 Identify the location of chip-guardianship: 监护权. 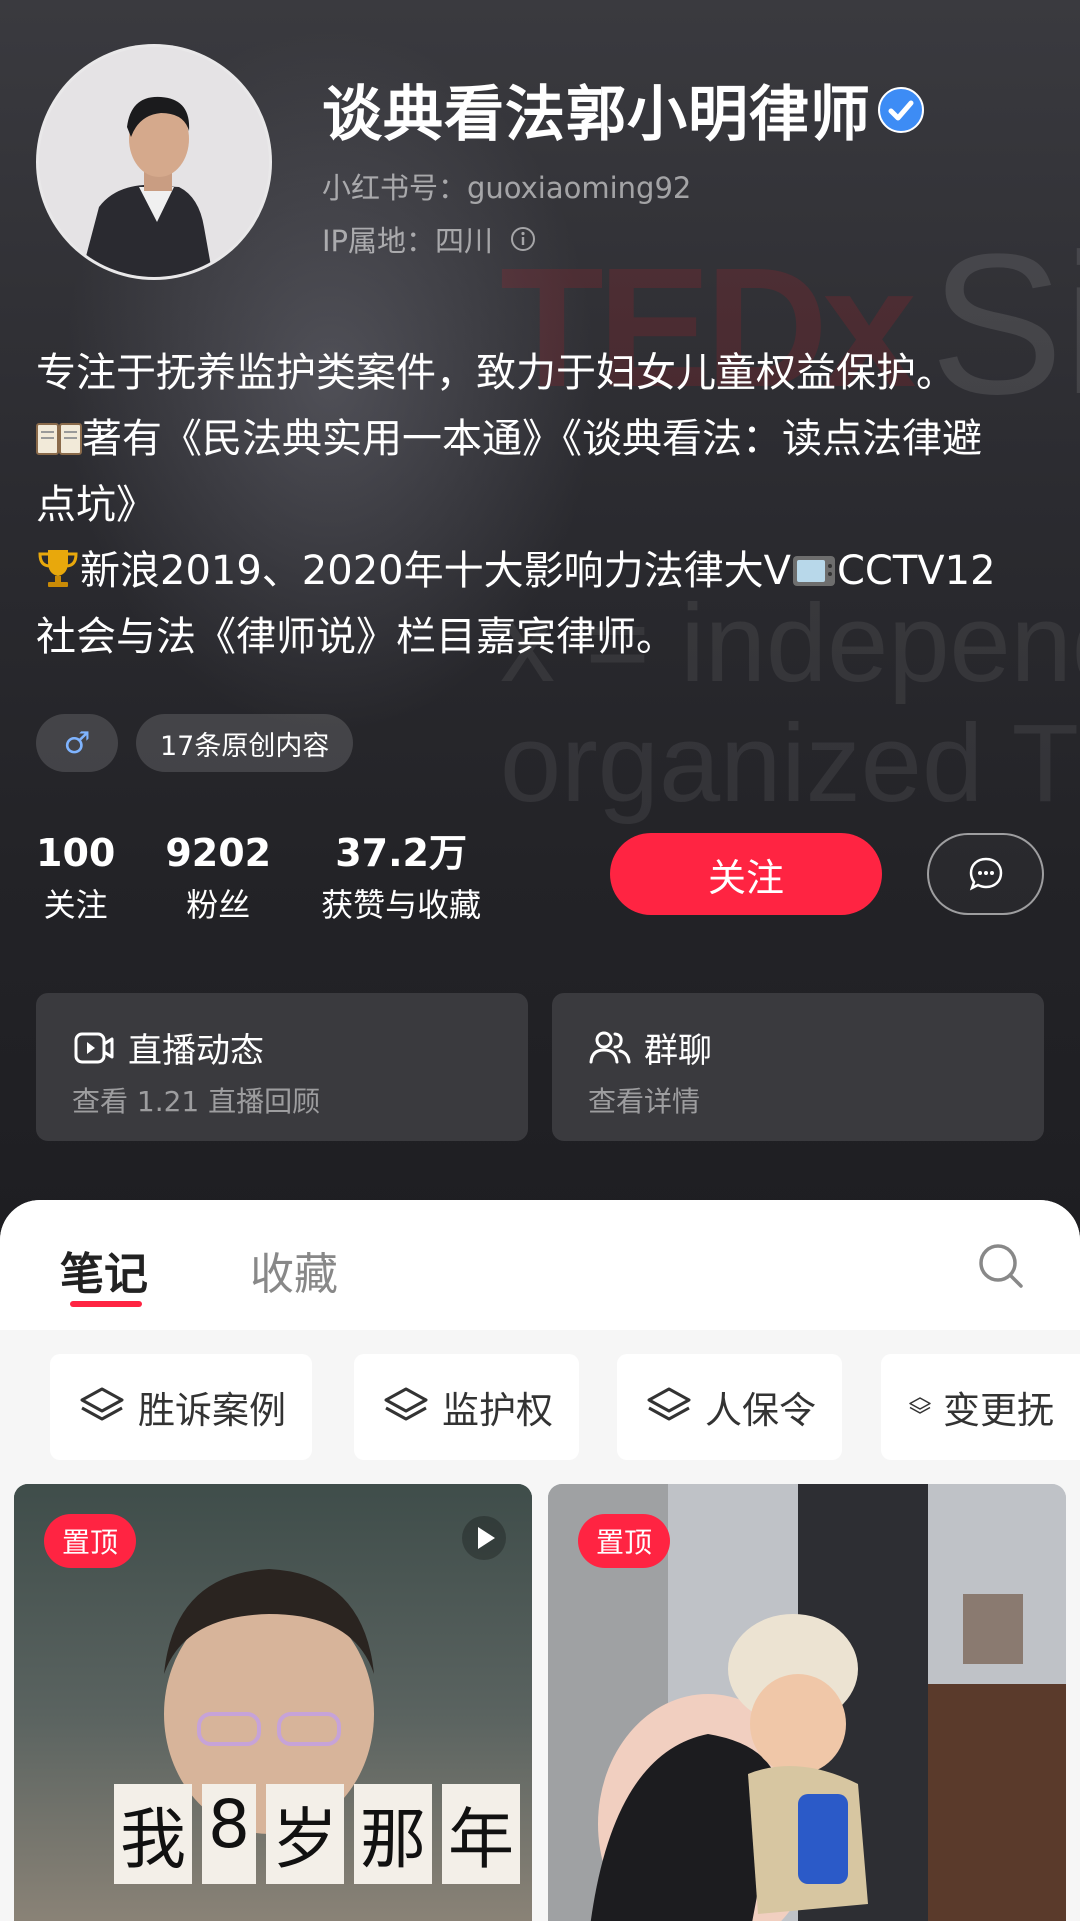
(466, 1407).